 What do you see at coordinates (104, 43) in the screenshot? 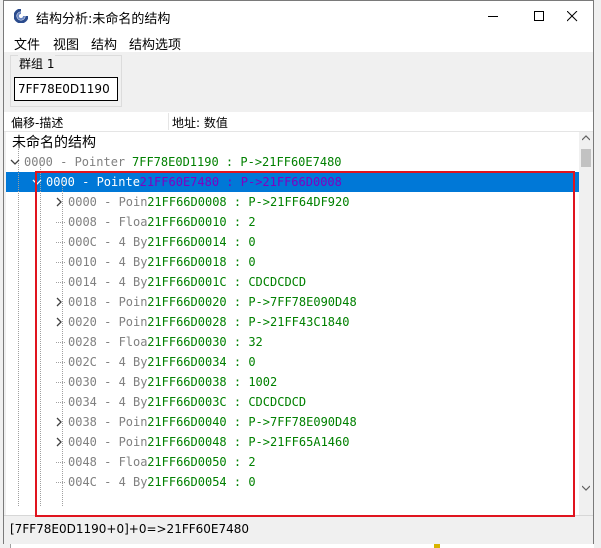
I see `menu-structure: 结构` at bounding box center [104, 43].